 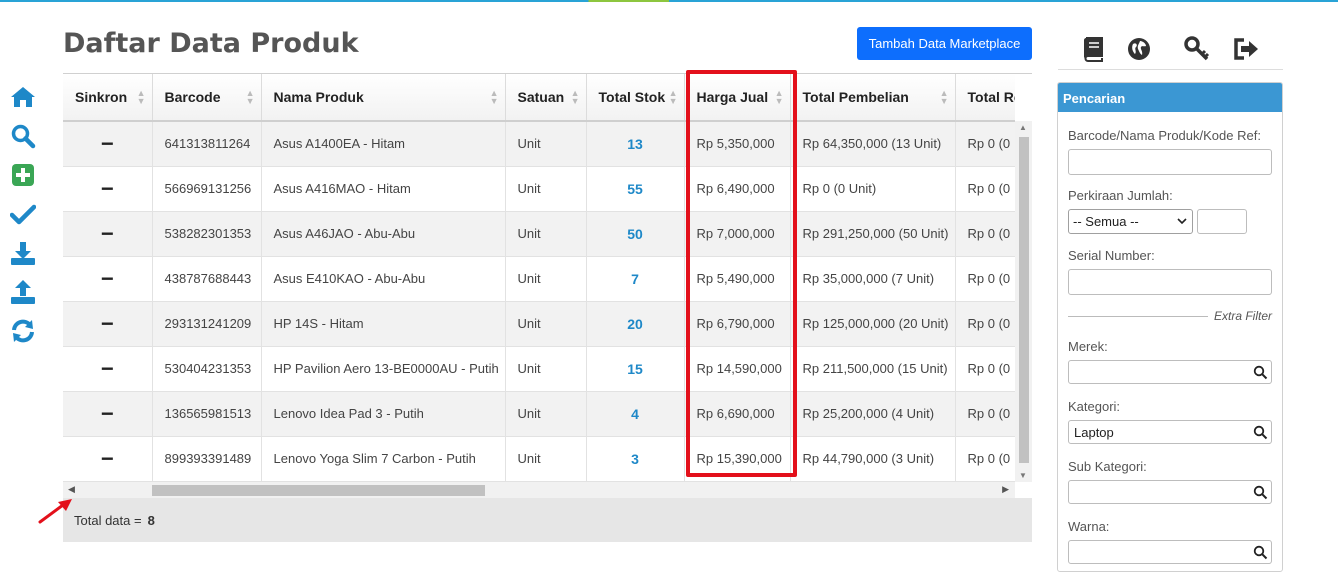 I want to click on cell-stock-link: 55, so click(x=635, y=189).